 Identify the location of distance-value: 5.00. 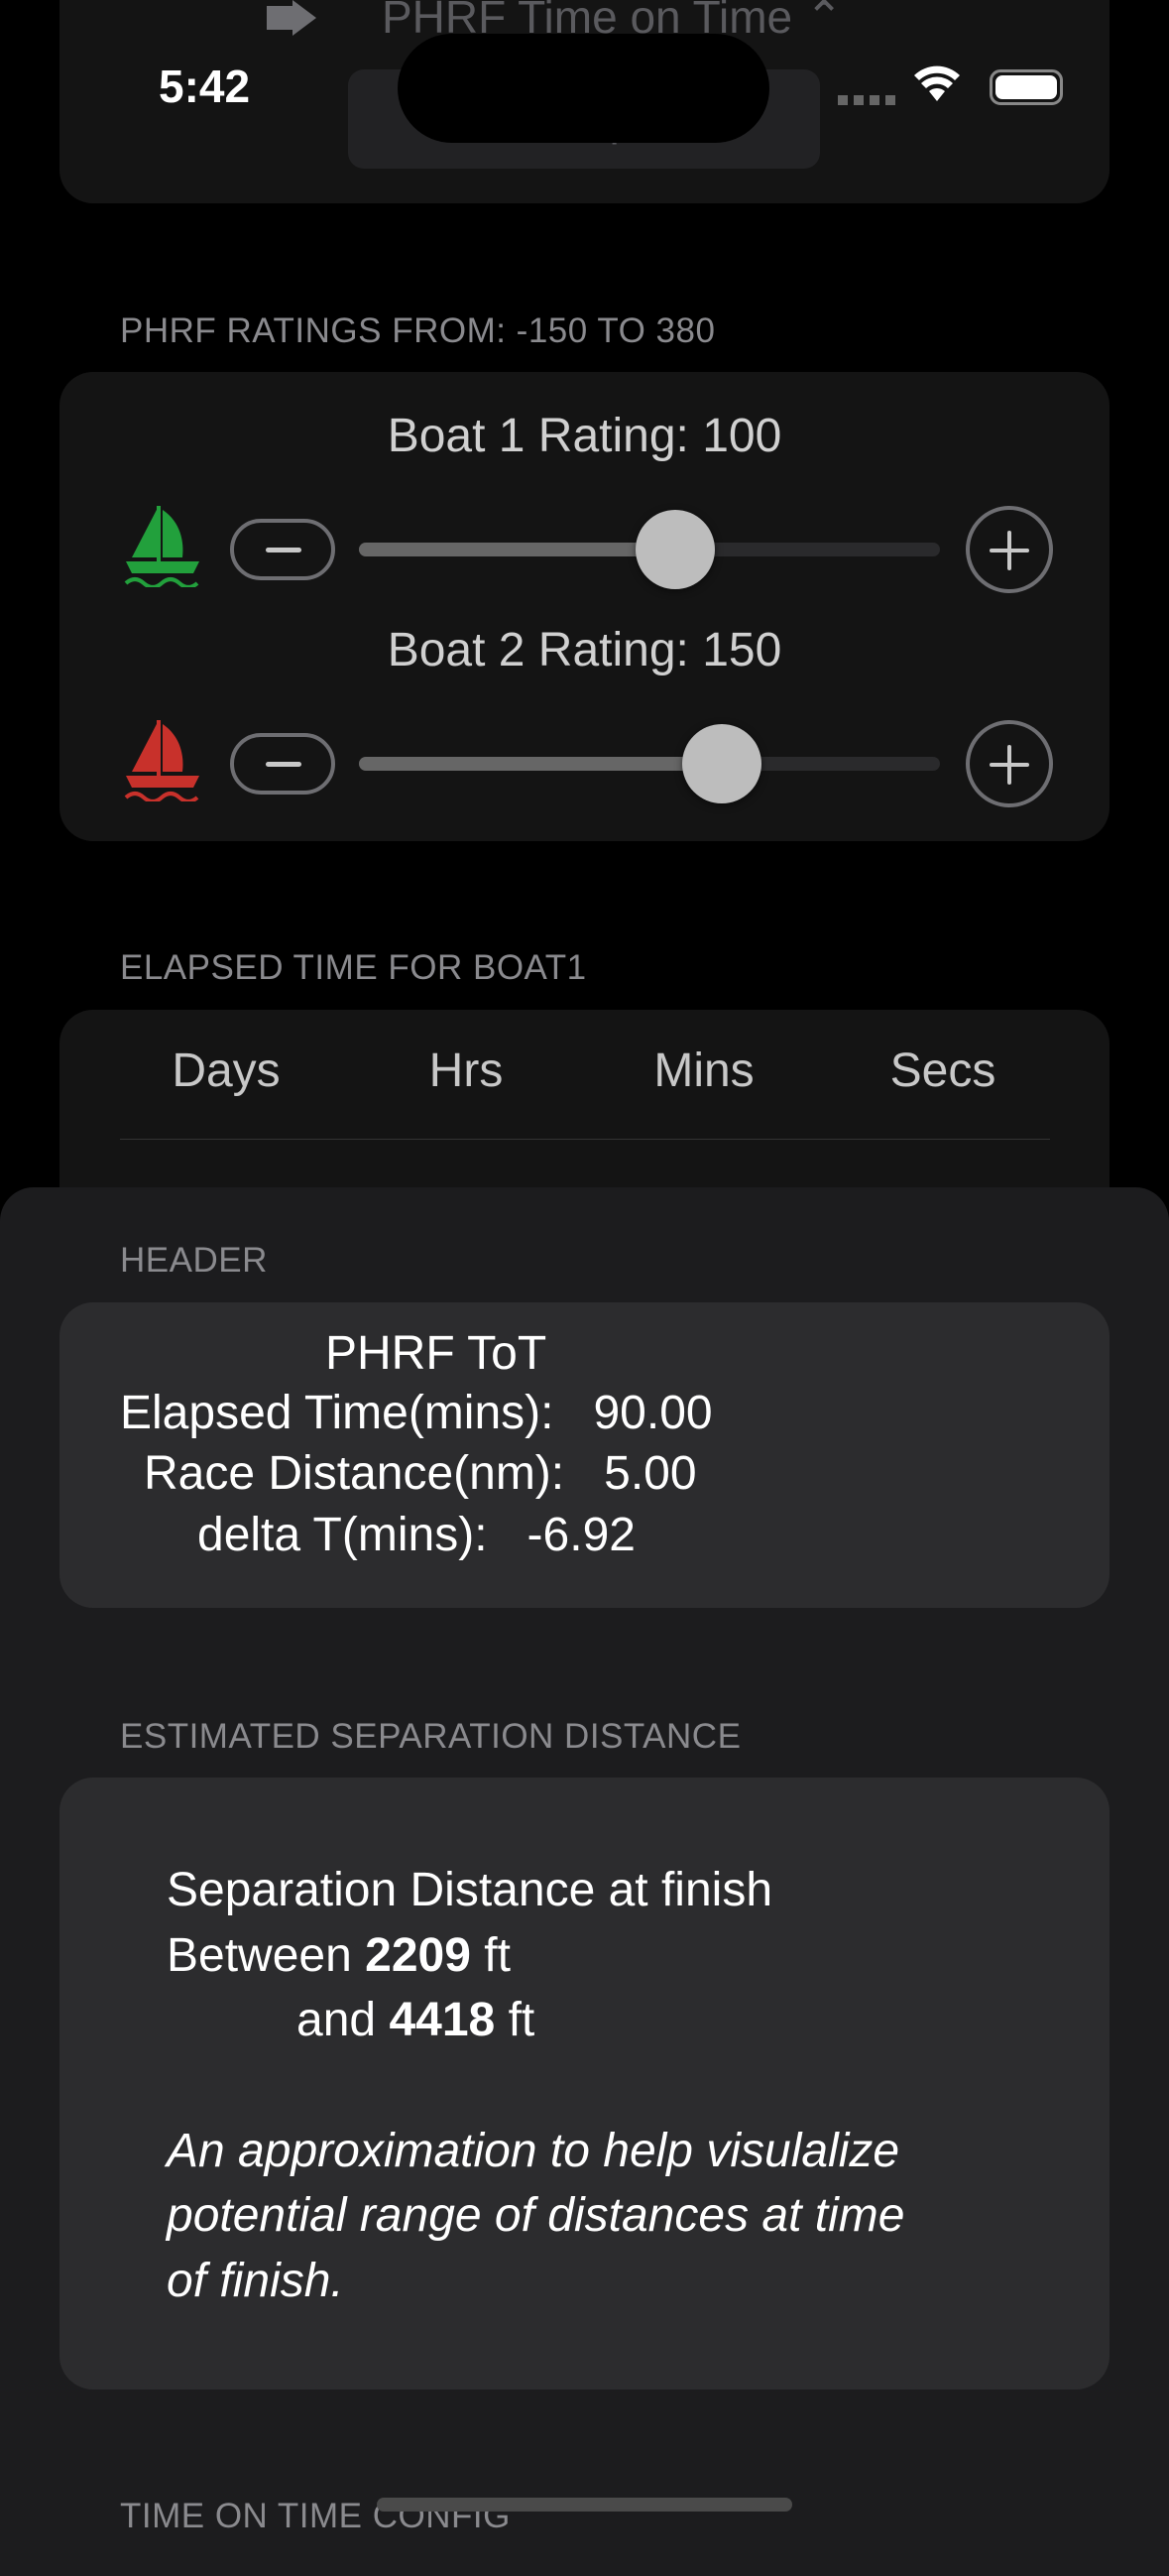
(650, 1473).